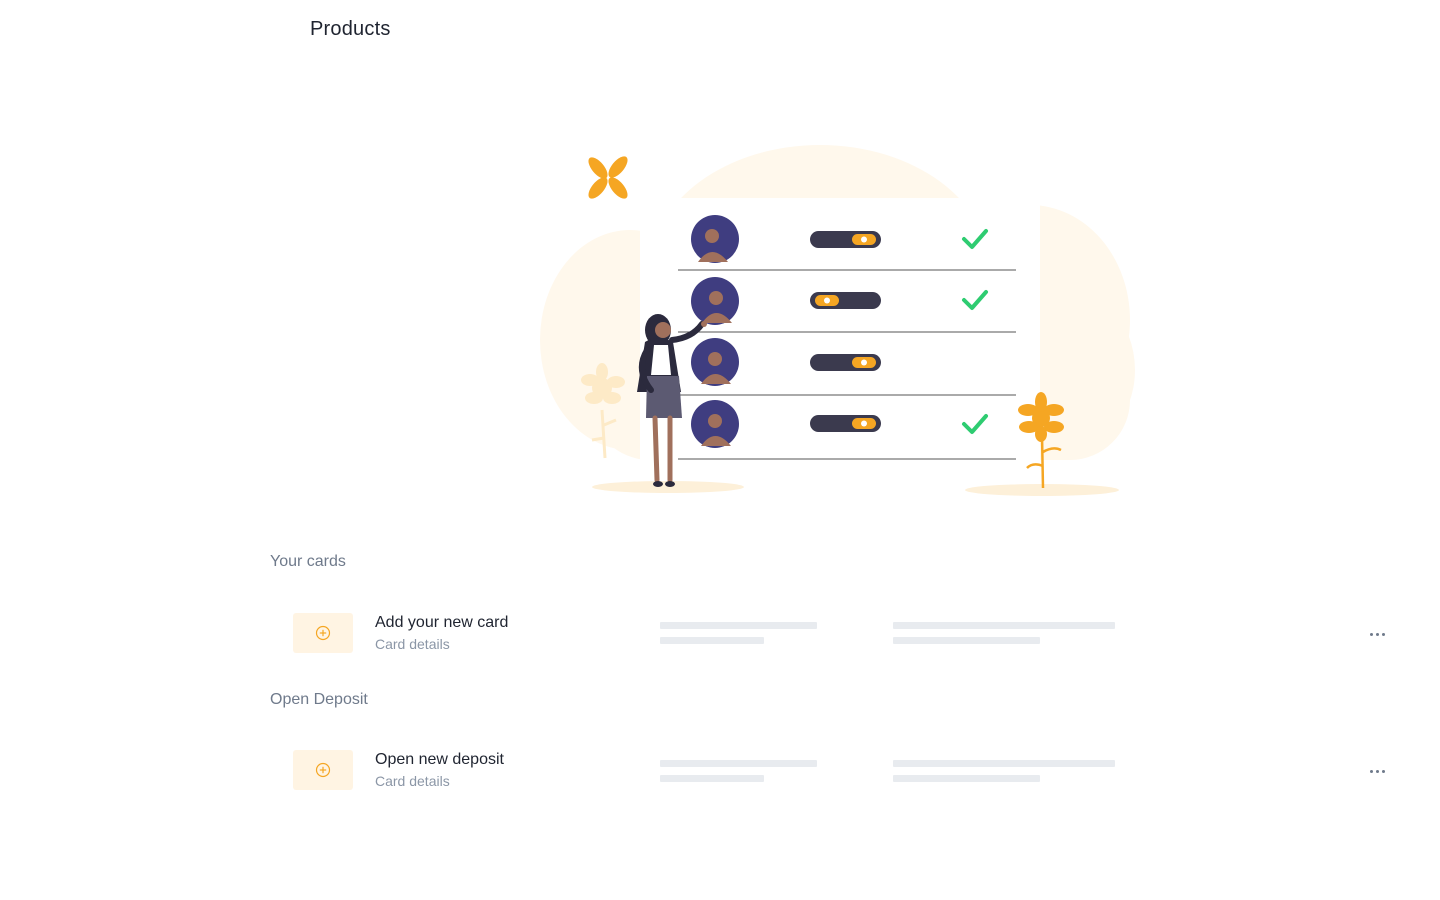 Image resolution: width=1440 pixels, height=900 pixels. Describe the element at coordinates (350, 29) in the screenshot. I see `page-title: Products` at that location.